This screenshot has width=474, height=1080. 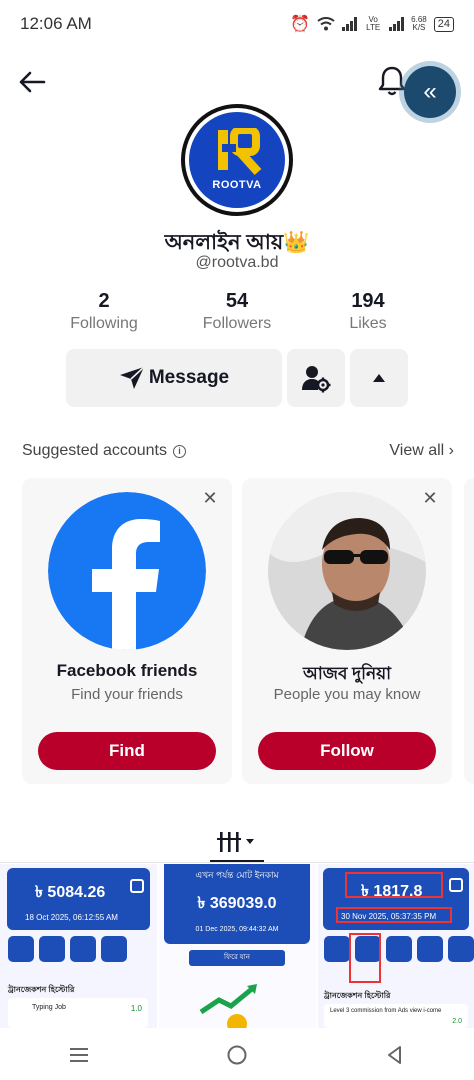 I want to click on stat-value: 194, so click(x=368, y=301).